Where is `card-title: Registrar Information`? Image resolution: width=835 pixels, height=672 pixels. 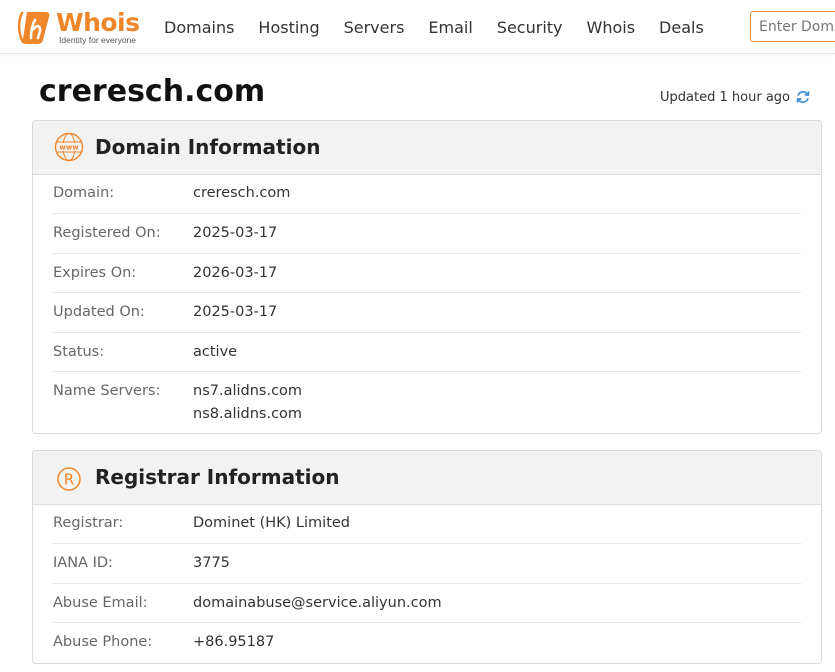
card-title: Registrar Information is located at coordinates (217, 477).